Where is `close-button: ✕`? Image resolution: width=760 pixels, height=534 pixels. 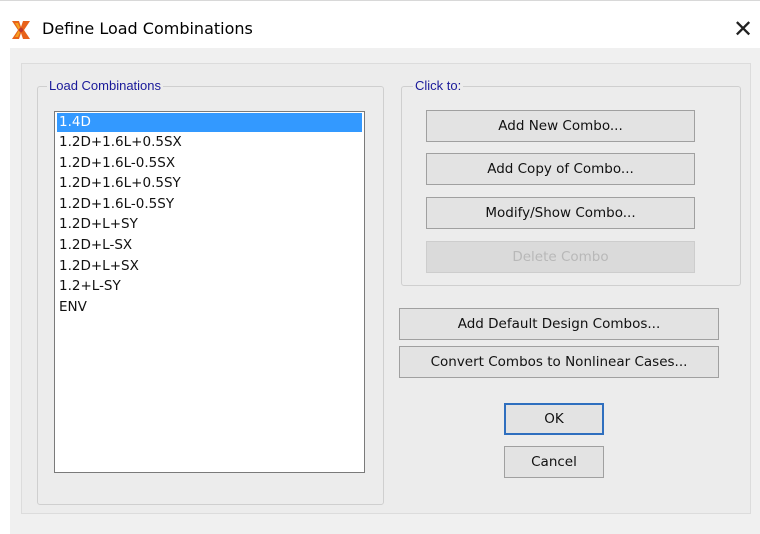
close-button: ✕ is located at coordinates (743, 29).